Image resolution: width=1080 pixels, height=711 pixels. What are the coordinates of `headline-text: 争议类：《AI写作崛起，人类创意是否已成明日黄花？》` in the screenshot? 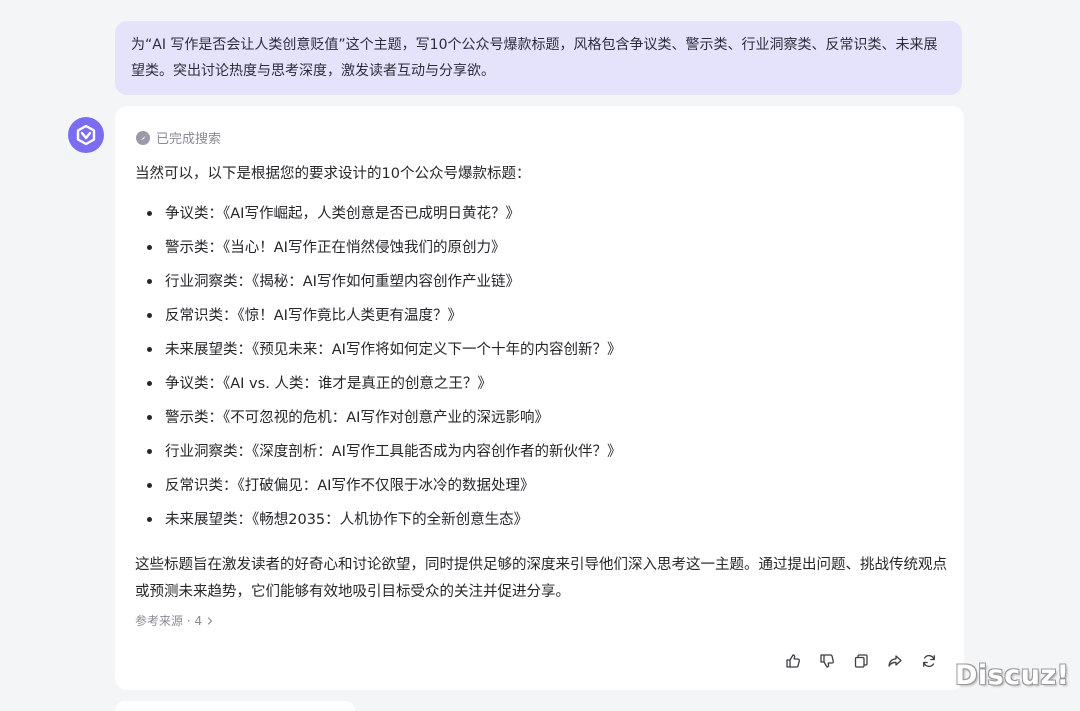 It's located at (342, 214).